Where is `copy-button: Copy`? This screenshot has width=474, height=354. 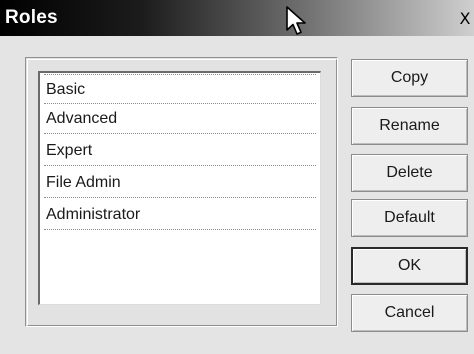
copy-button: Copy is located at coordinates (409, 78).